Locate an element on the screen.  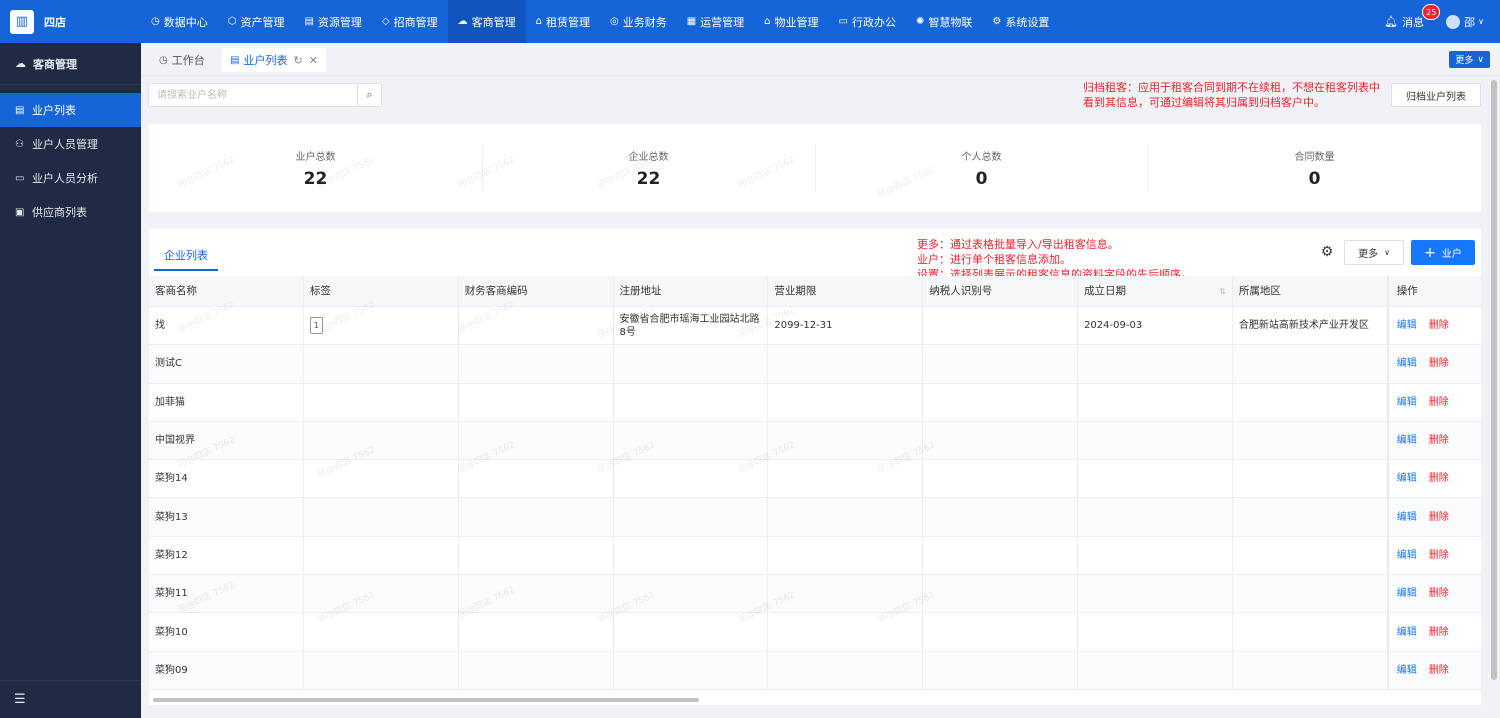
cell-actions: 编辑 删除 is located at coordinates (1434, 632).